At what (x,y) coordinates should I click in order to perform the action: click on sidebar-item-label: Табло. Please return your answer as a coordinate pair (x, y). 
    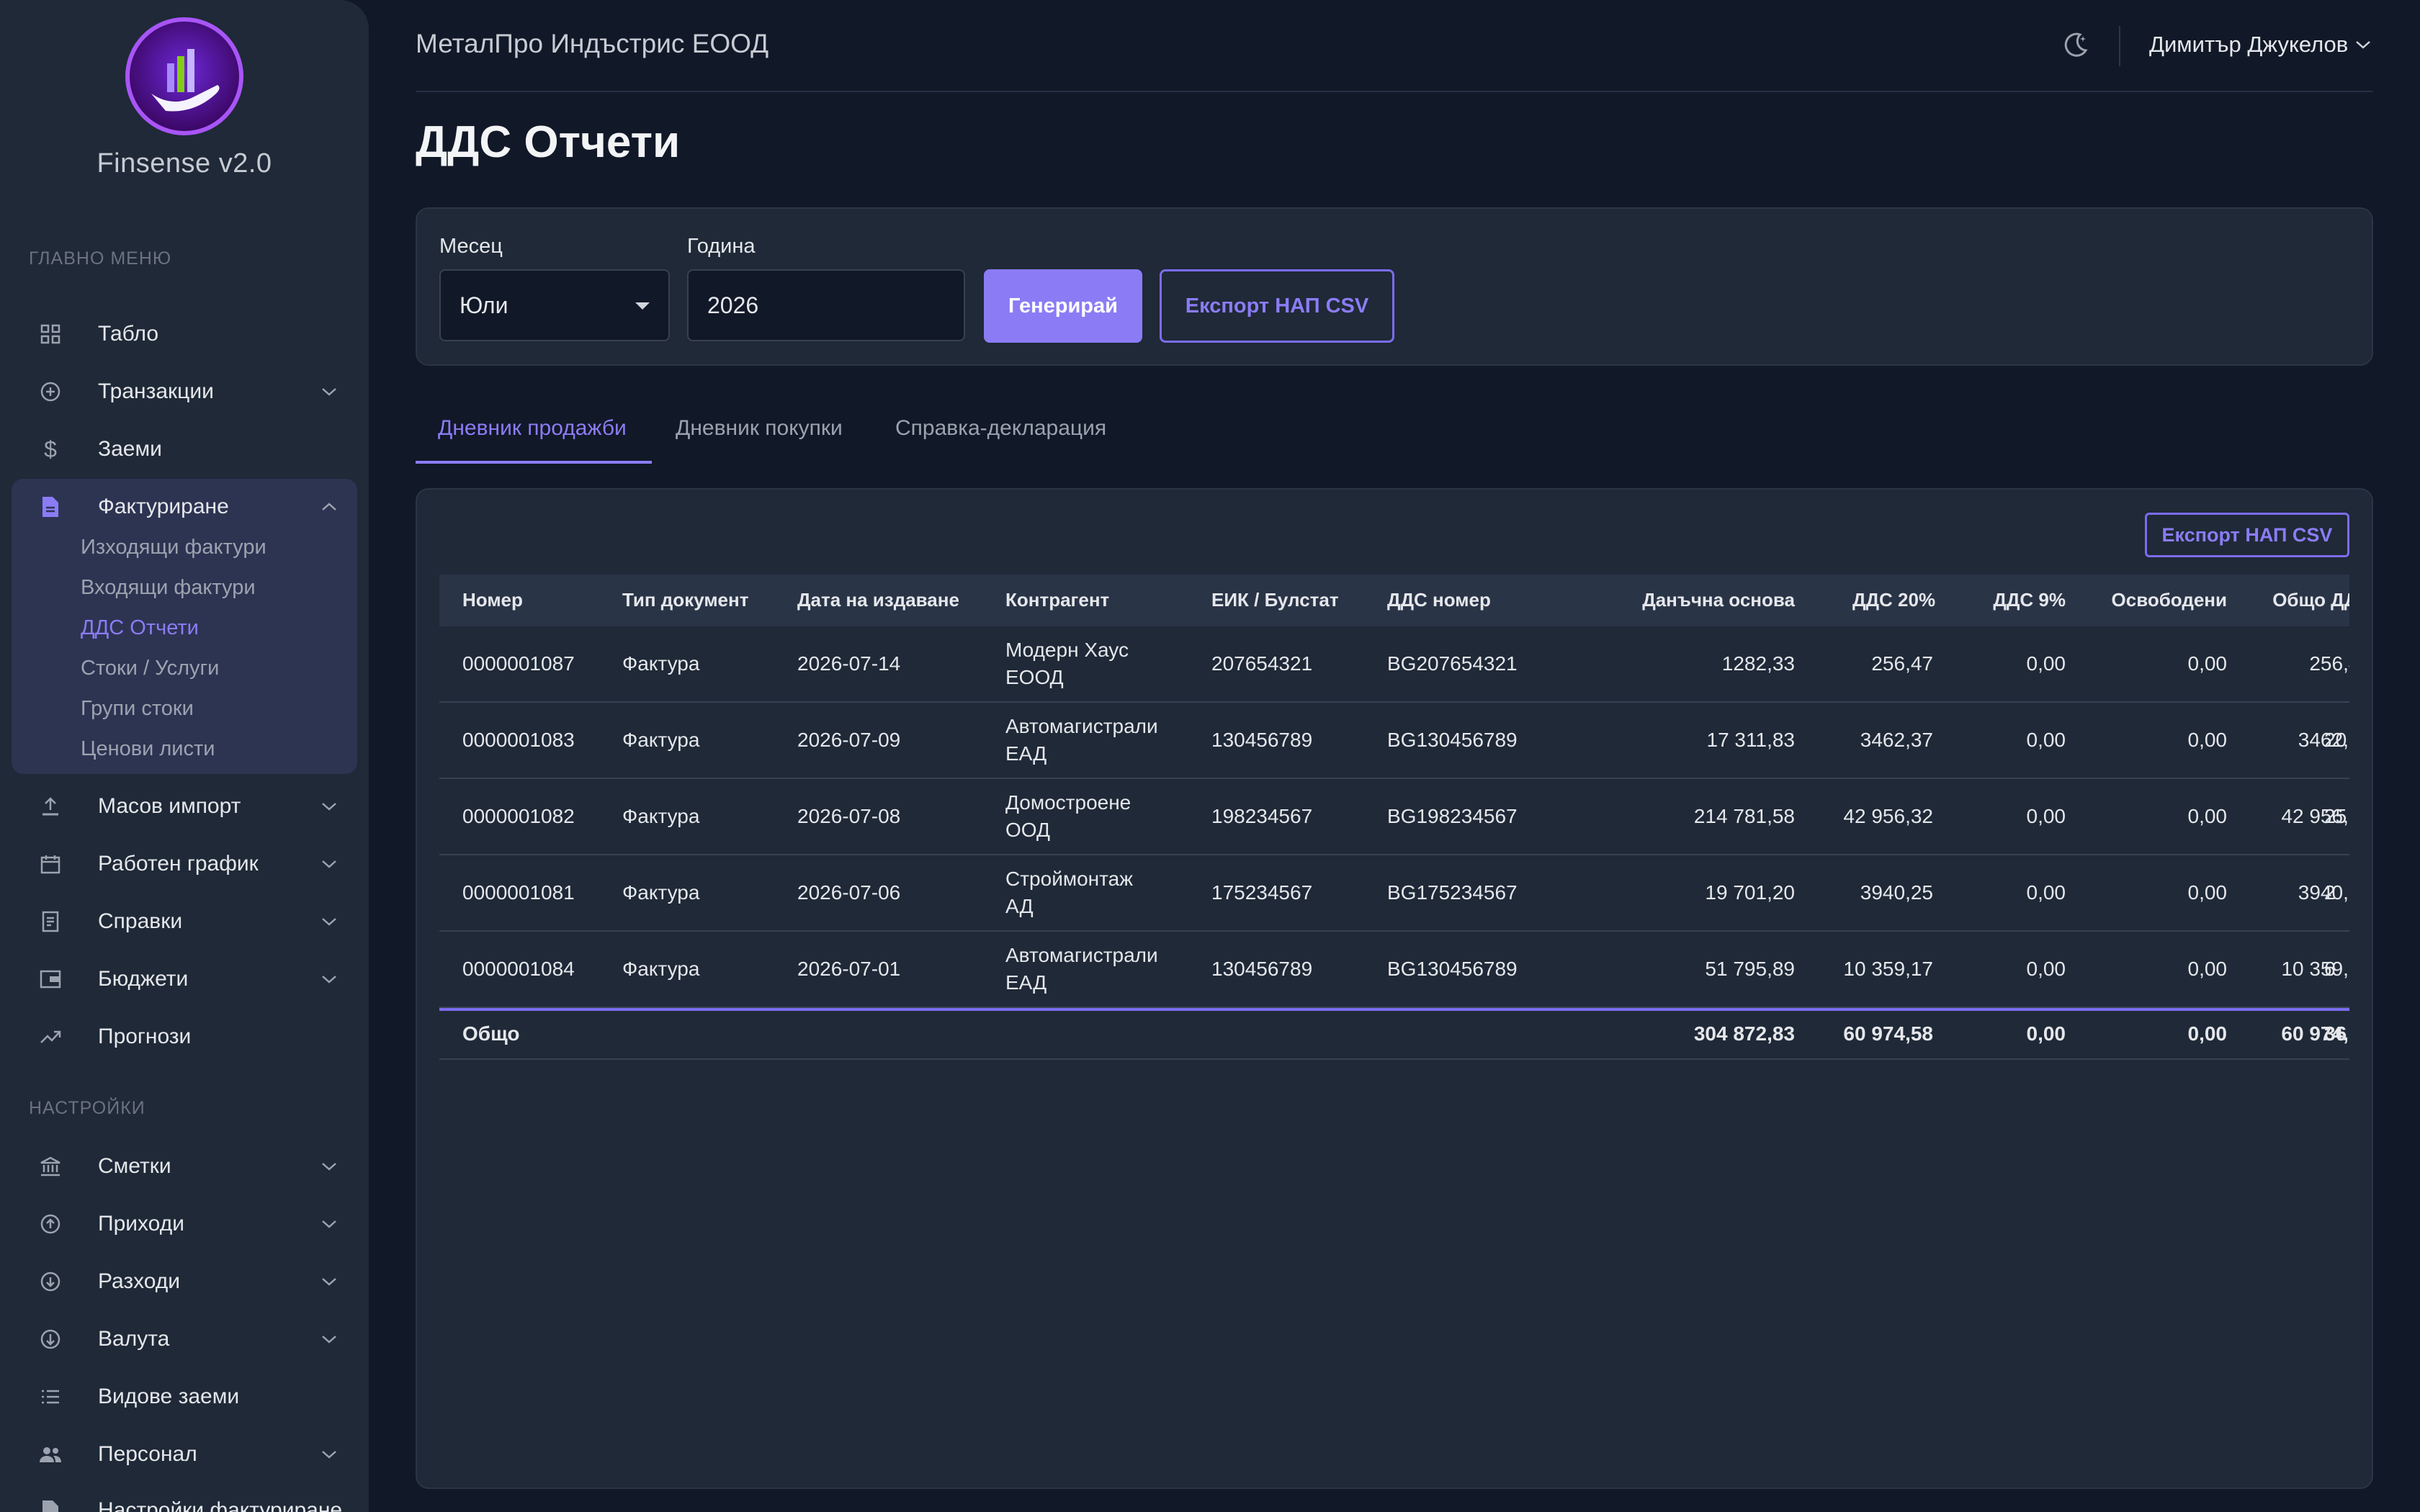
    Looking at the image, I should click on (128, 334).